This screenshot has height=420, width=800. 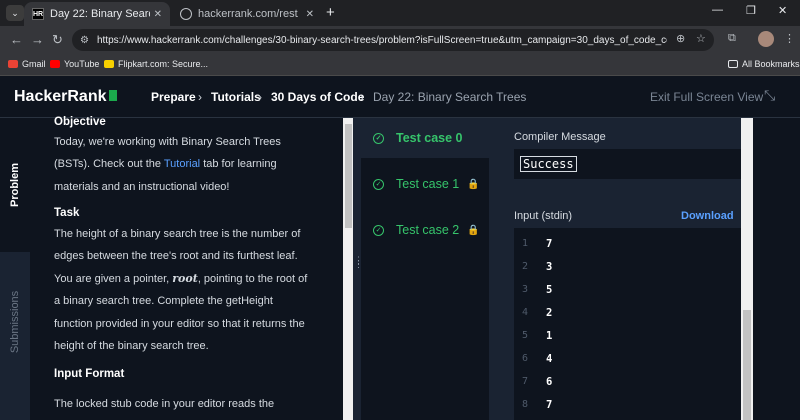 What do you see at coordinates (717, 10) in the screenshot?
I see `minimize-icon: —` at bounding box center [717, 10].